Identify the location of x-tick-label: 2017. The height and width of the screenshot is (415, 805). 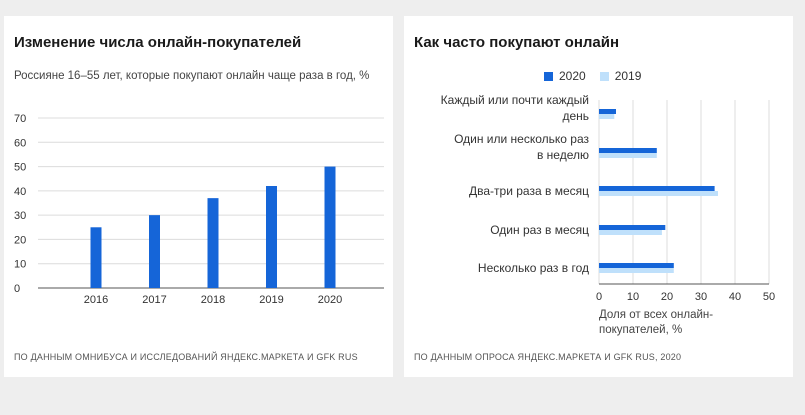
(154, 300).